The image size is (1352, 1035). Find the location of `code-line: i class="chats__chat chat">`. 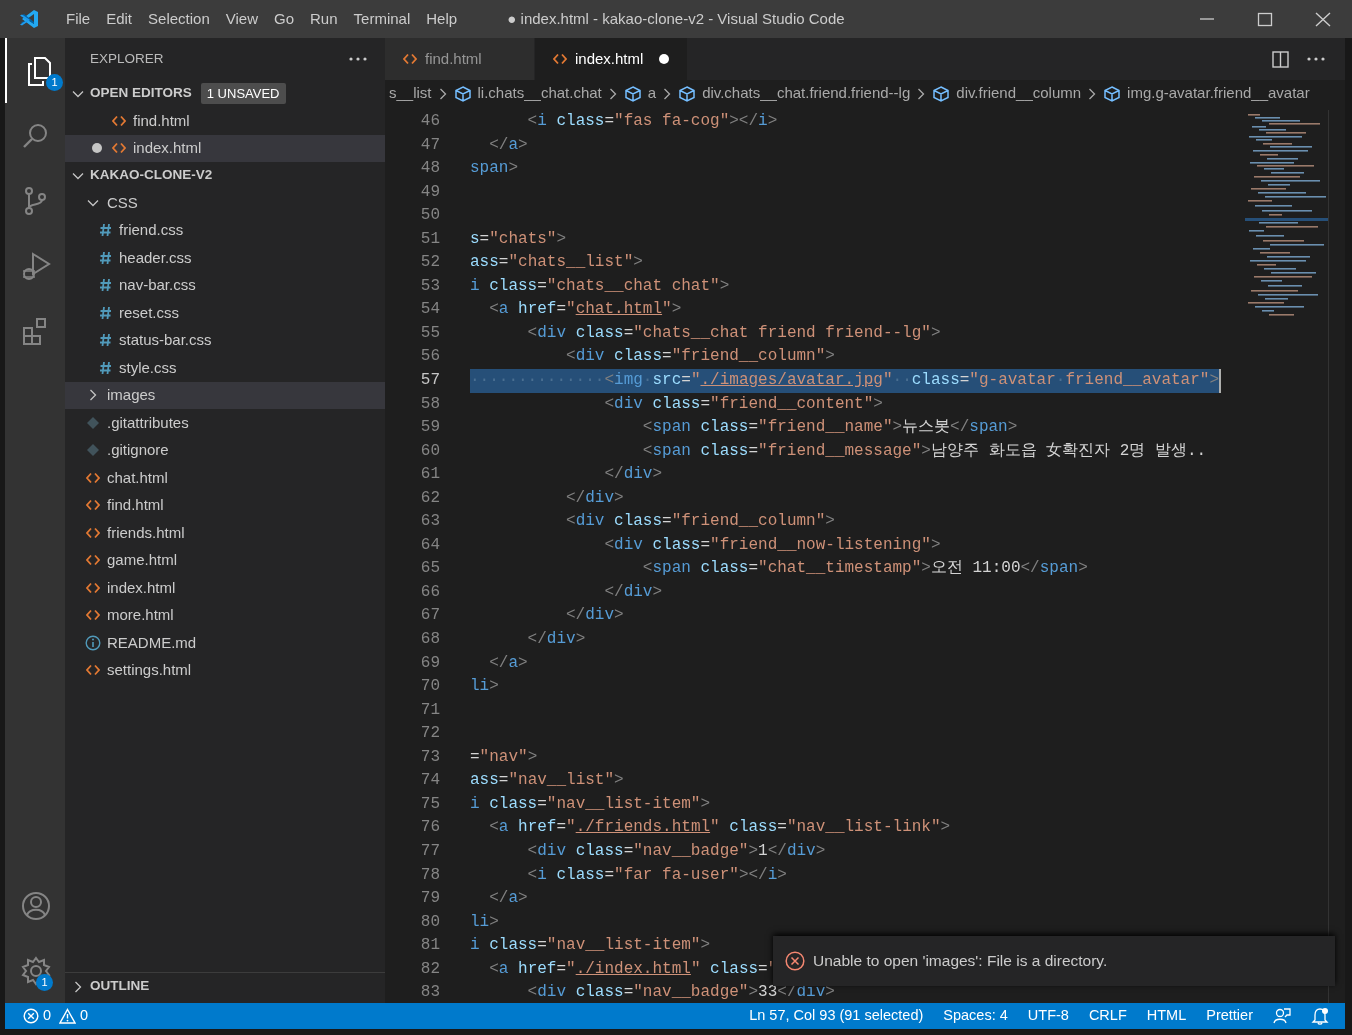

code-line: i class="chats__chat chat"> is located at coordinates (600, 286).